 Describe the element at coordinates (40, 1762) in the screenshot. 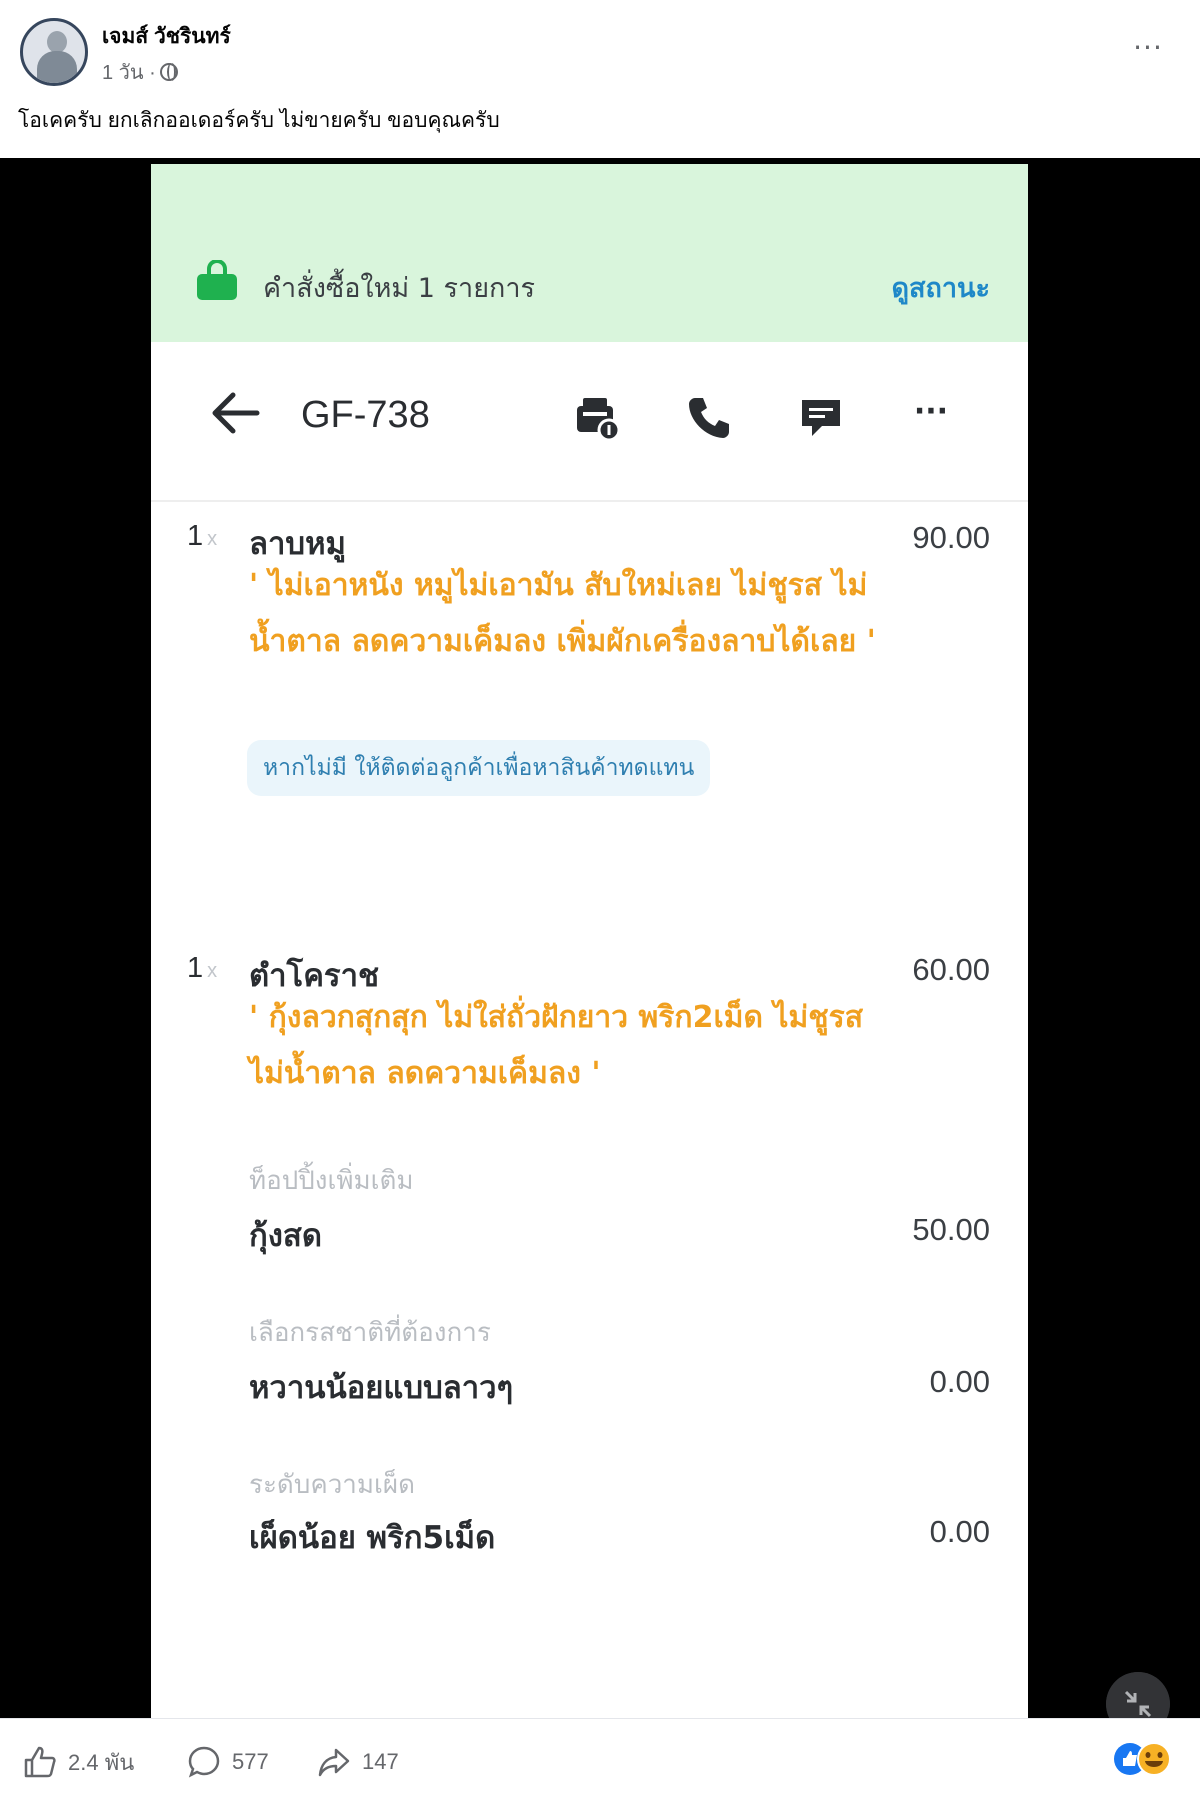

I see `like-icon` at that location.